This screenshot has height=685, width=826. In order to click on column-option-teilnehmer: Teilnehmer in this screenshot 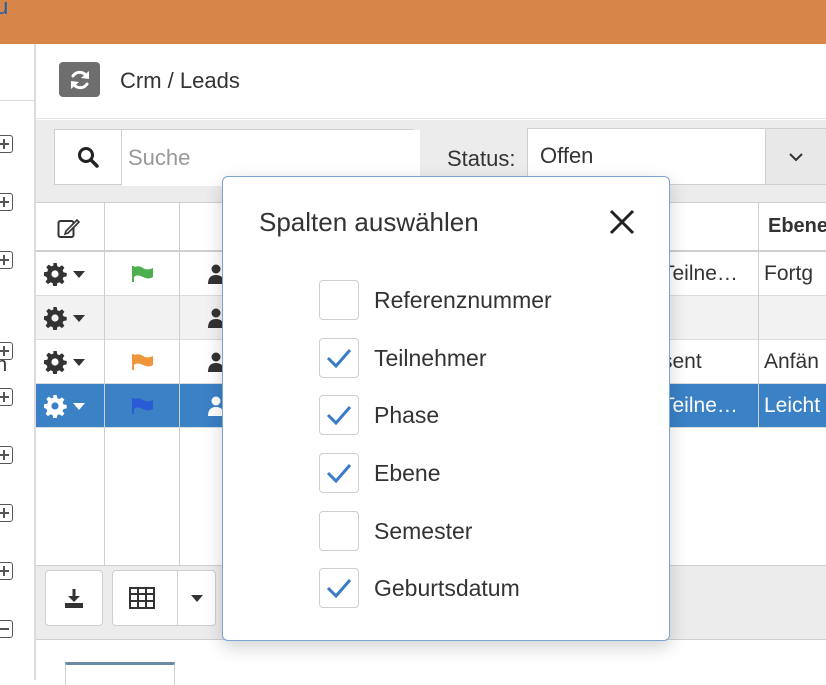, I will do `click(479, 358)`.